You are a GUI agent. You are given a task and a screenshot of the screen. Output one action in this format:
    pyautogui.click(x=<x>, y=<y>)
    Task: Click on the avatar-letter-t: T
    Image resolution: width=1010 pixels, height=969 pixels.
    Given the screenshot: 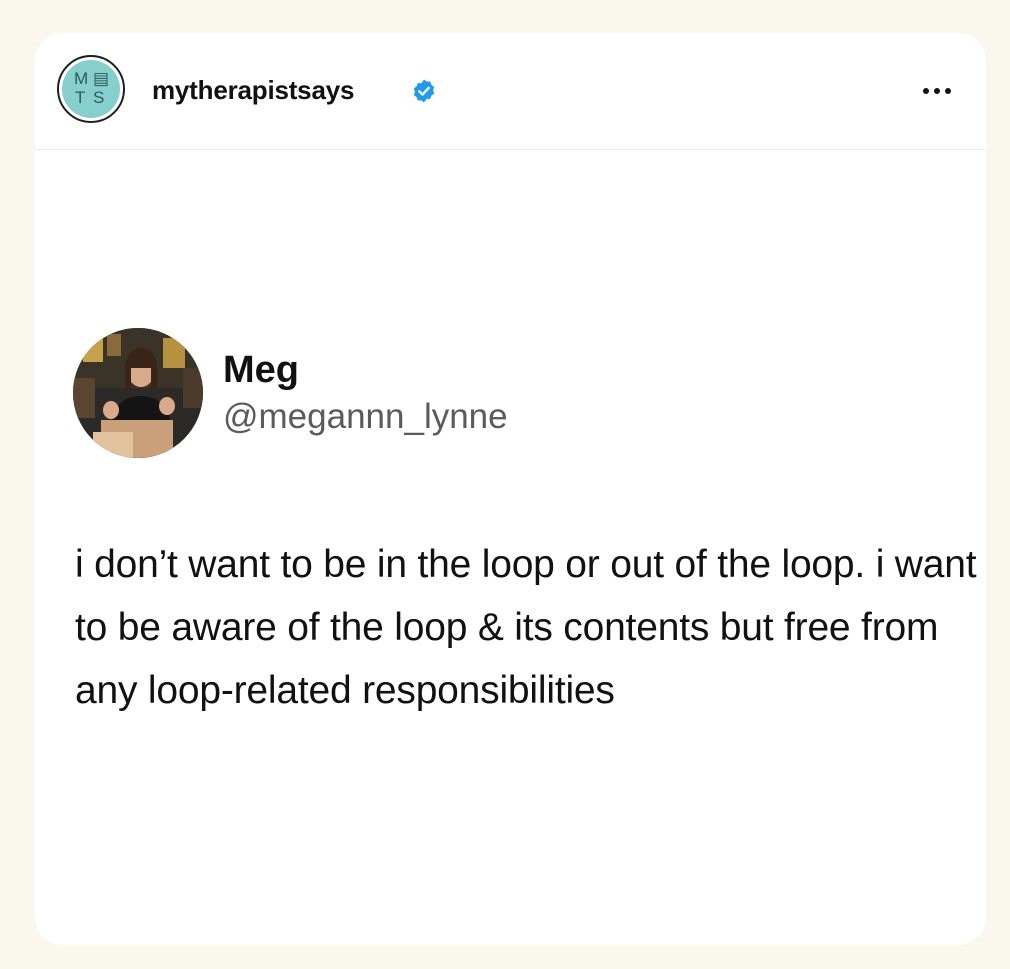 What is the action you would take?
    pyautogui.click(x=80, y=97)
    